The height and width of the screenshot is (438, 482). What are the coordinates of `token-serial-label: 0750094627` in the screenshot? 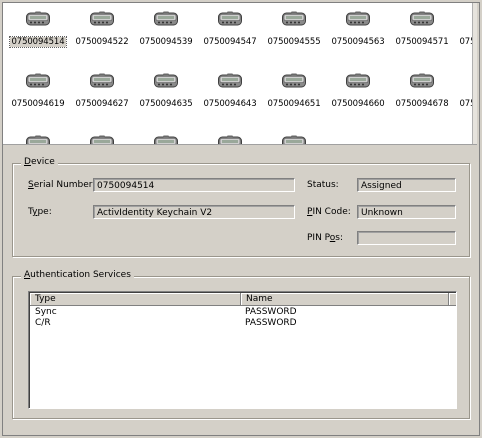 It's located at (102, 104).